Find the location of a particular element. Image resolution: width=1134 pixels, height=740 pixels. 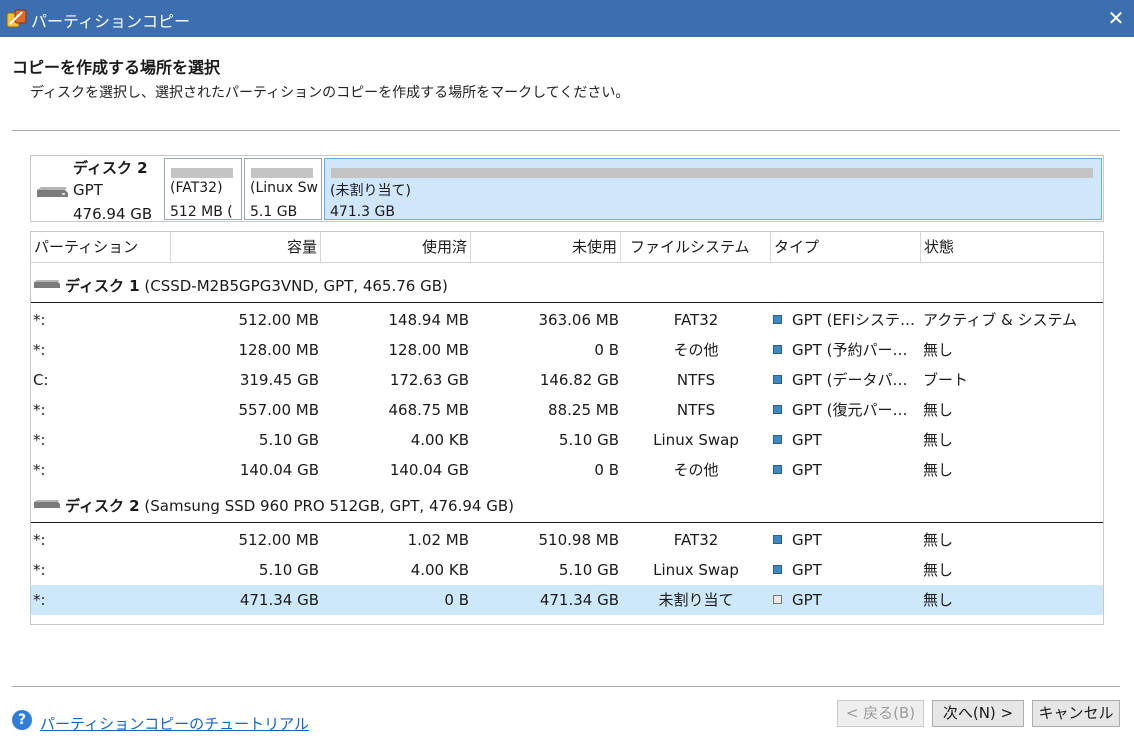

cell-used: 468.75 MB is located at coordinates (429, 410).